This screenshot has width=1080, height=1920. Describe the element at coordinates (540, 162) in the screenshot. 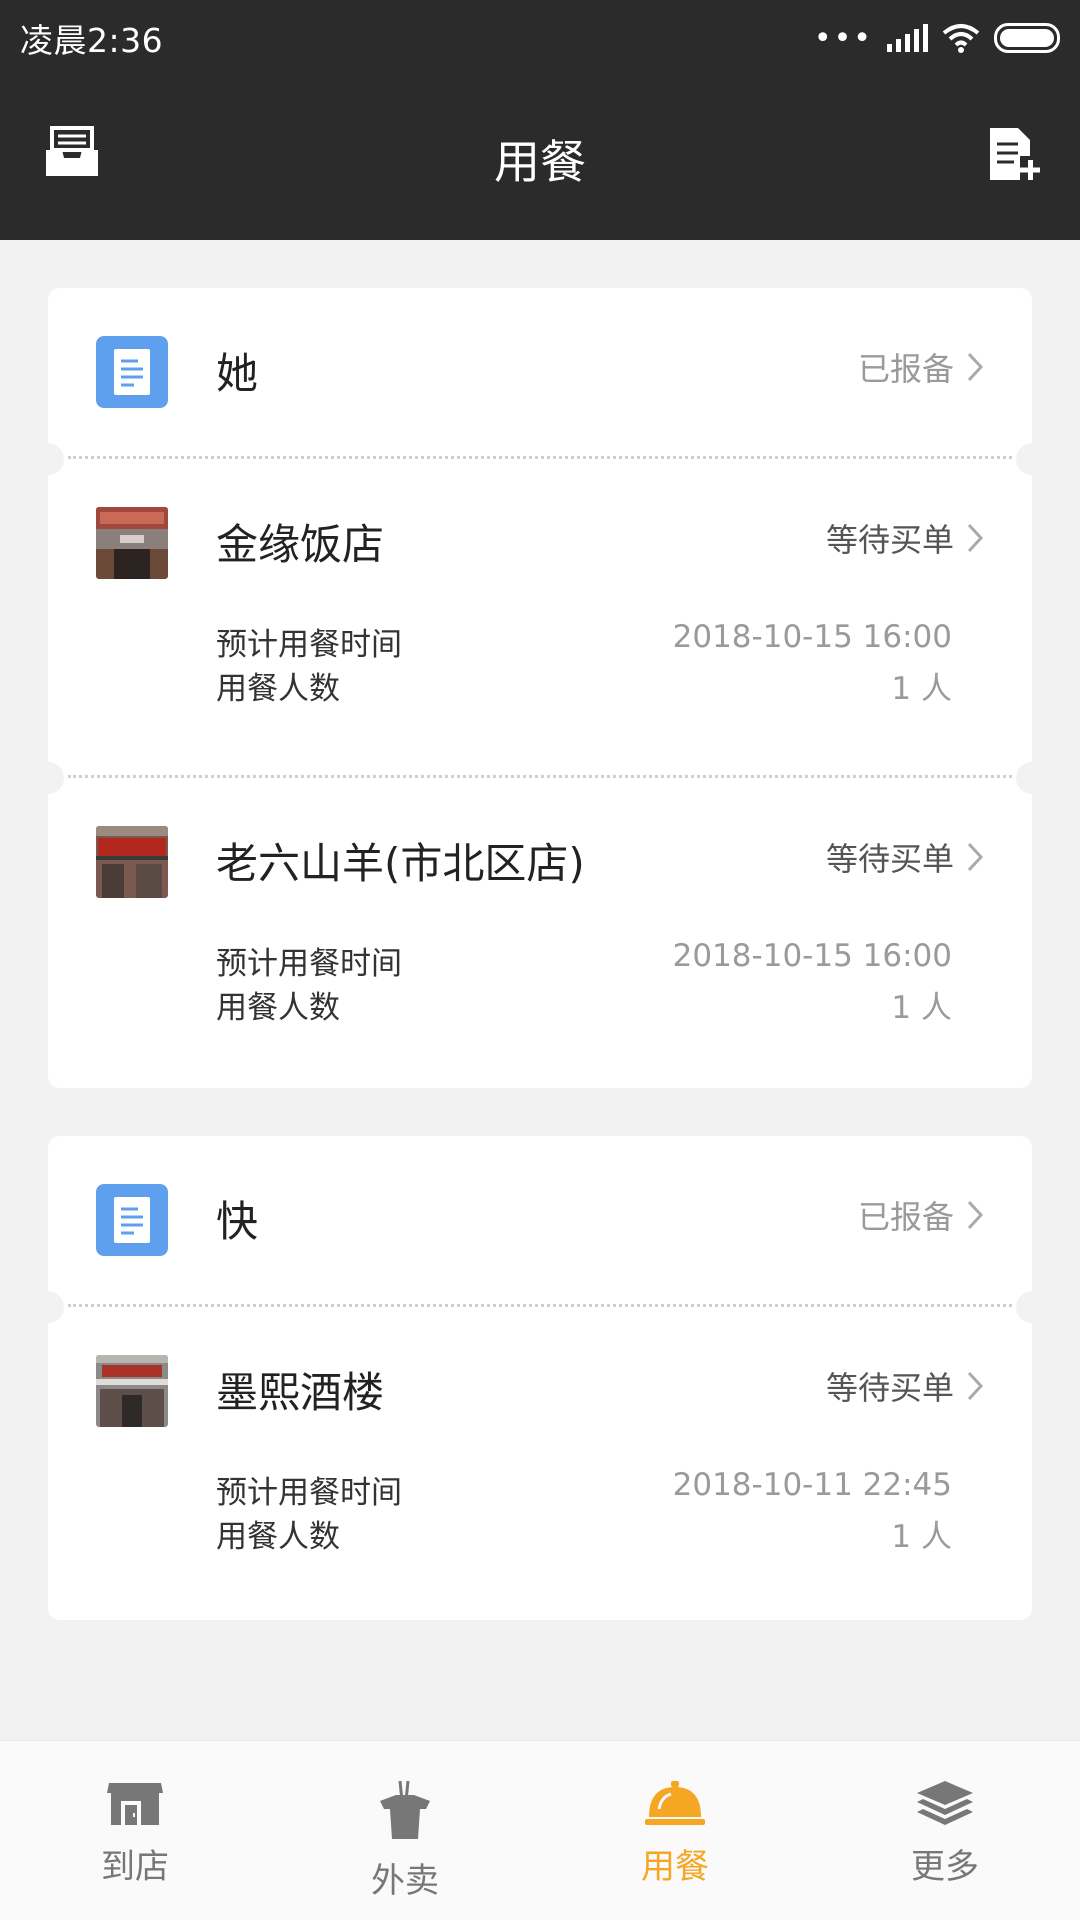

I see `page-title: 用餐` at that location.